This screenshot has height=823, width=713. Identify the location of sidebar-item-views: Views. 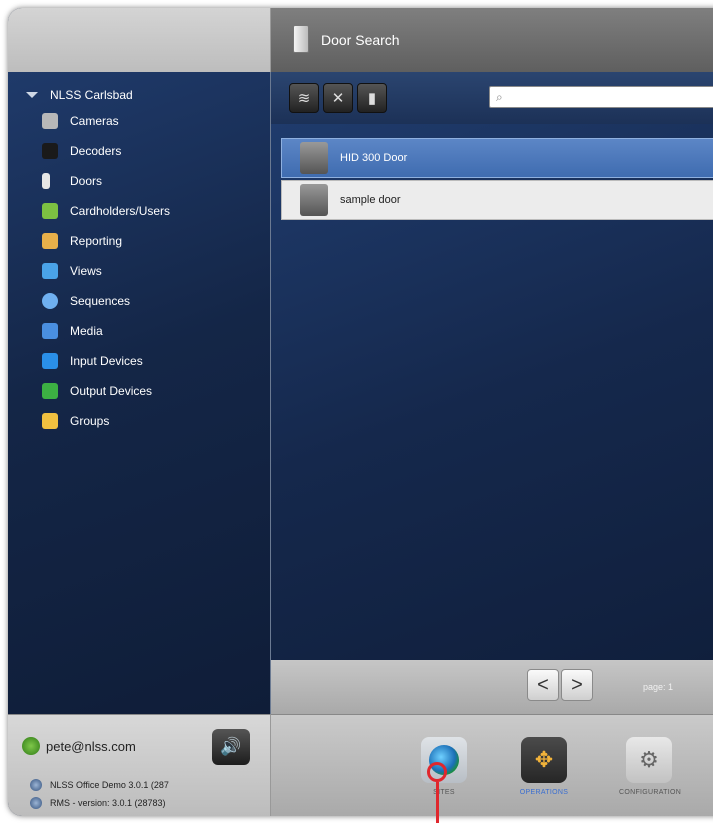
(72, 271).